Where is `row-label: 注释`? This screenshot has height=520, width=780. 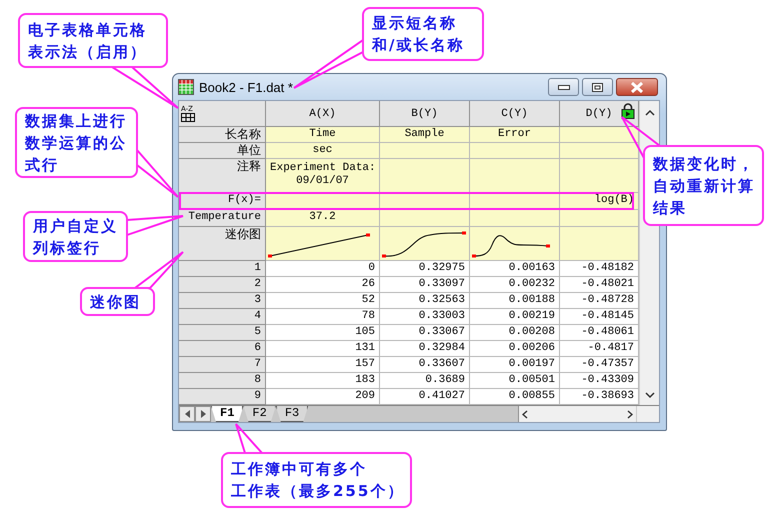
row-label: 注释 is located at coordinates (222, 176).